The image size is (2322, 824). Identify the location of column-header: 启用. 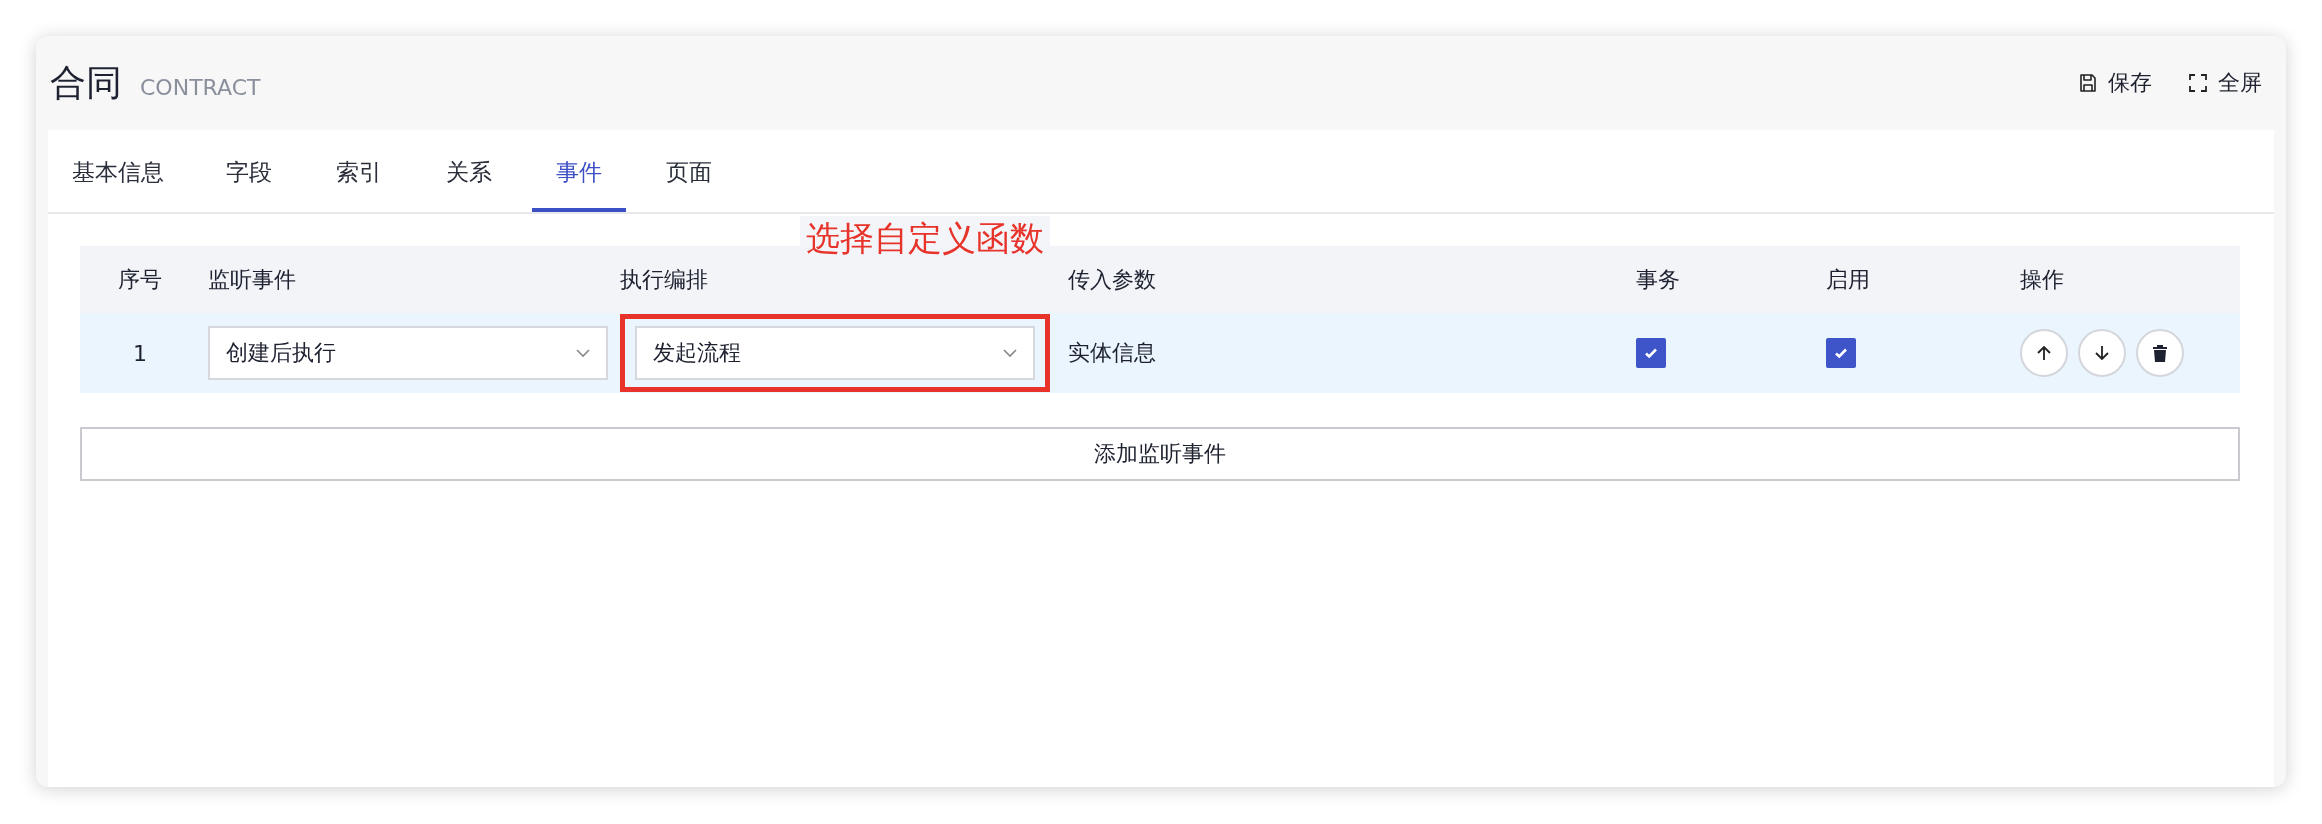
(1848, 279).